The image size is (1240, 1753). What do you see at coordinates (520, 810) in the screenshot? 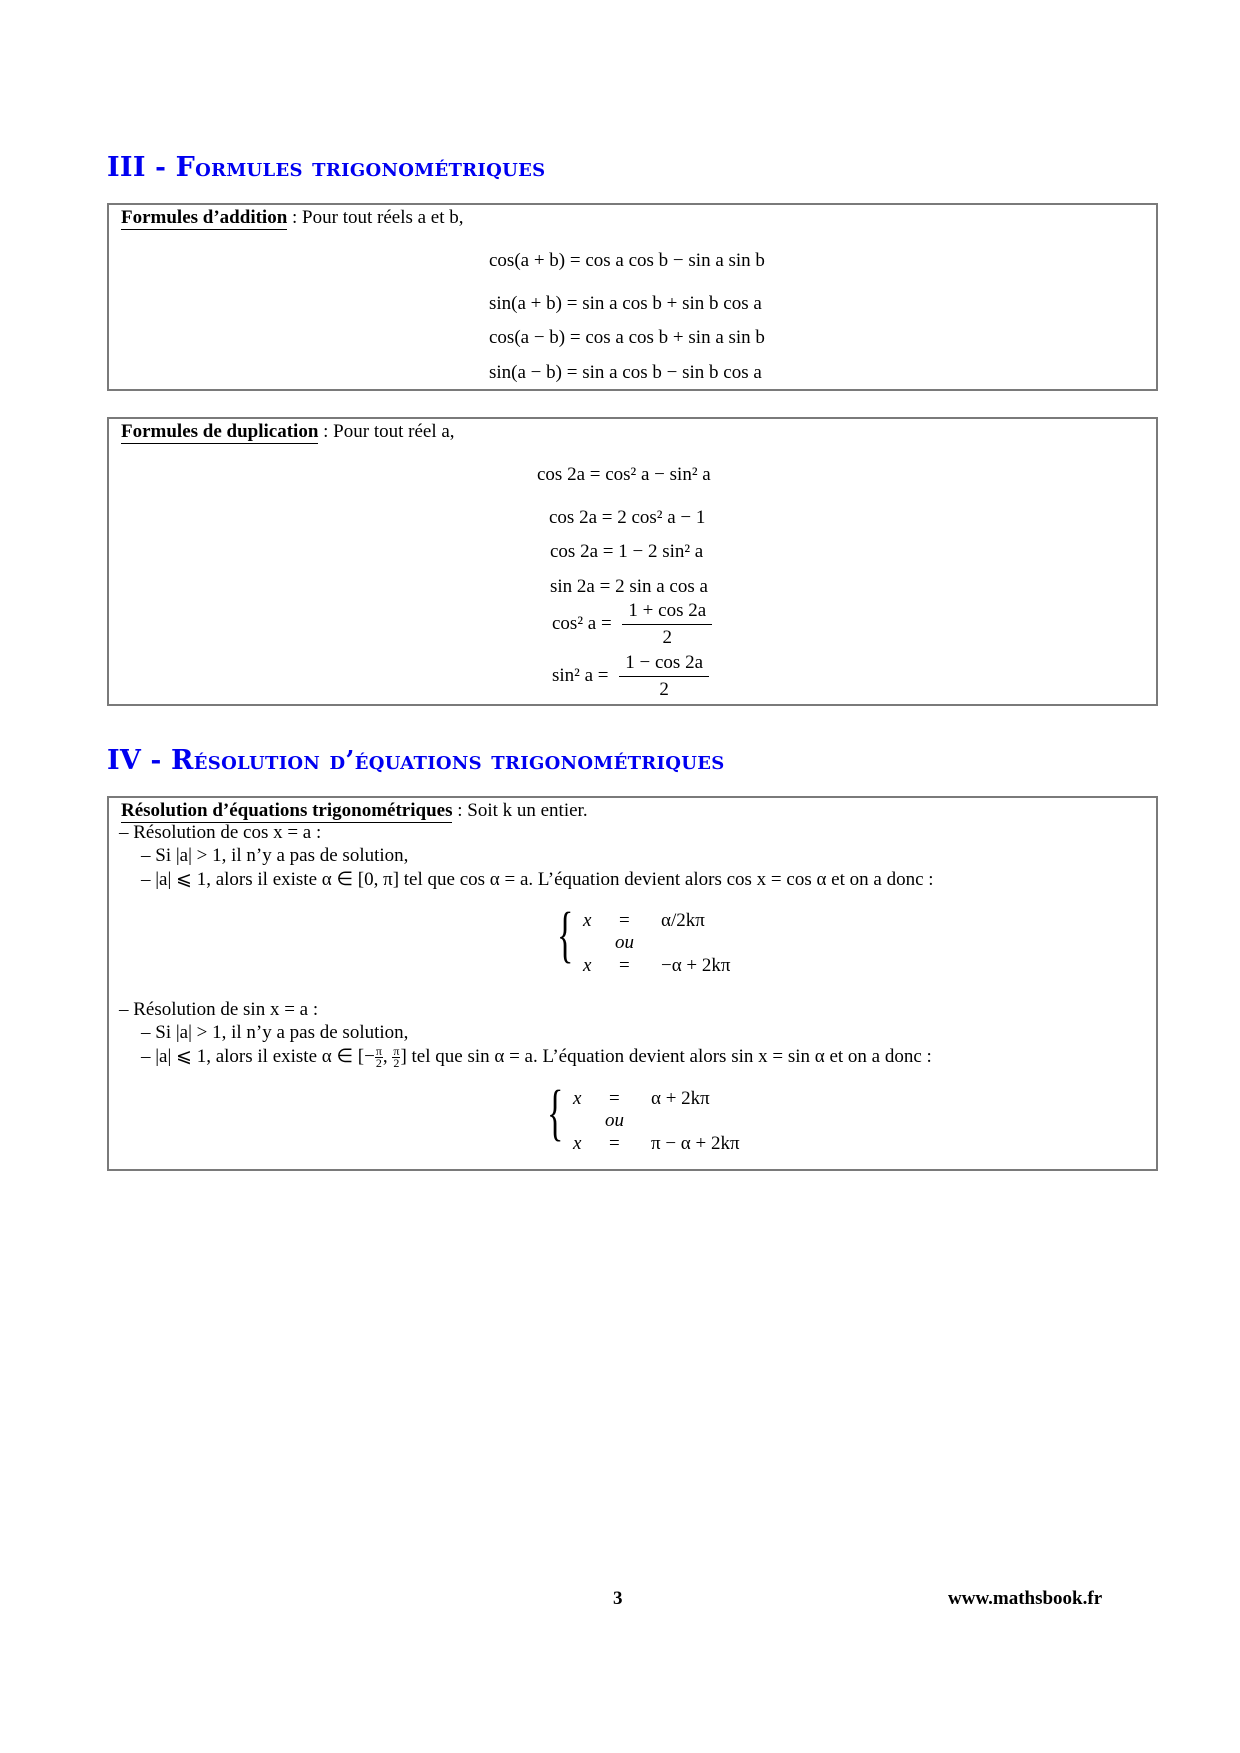
I see `resolution-box-intro: : Soit k un entier.` at bounding box center [520, 810].